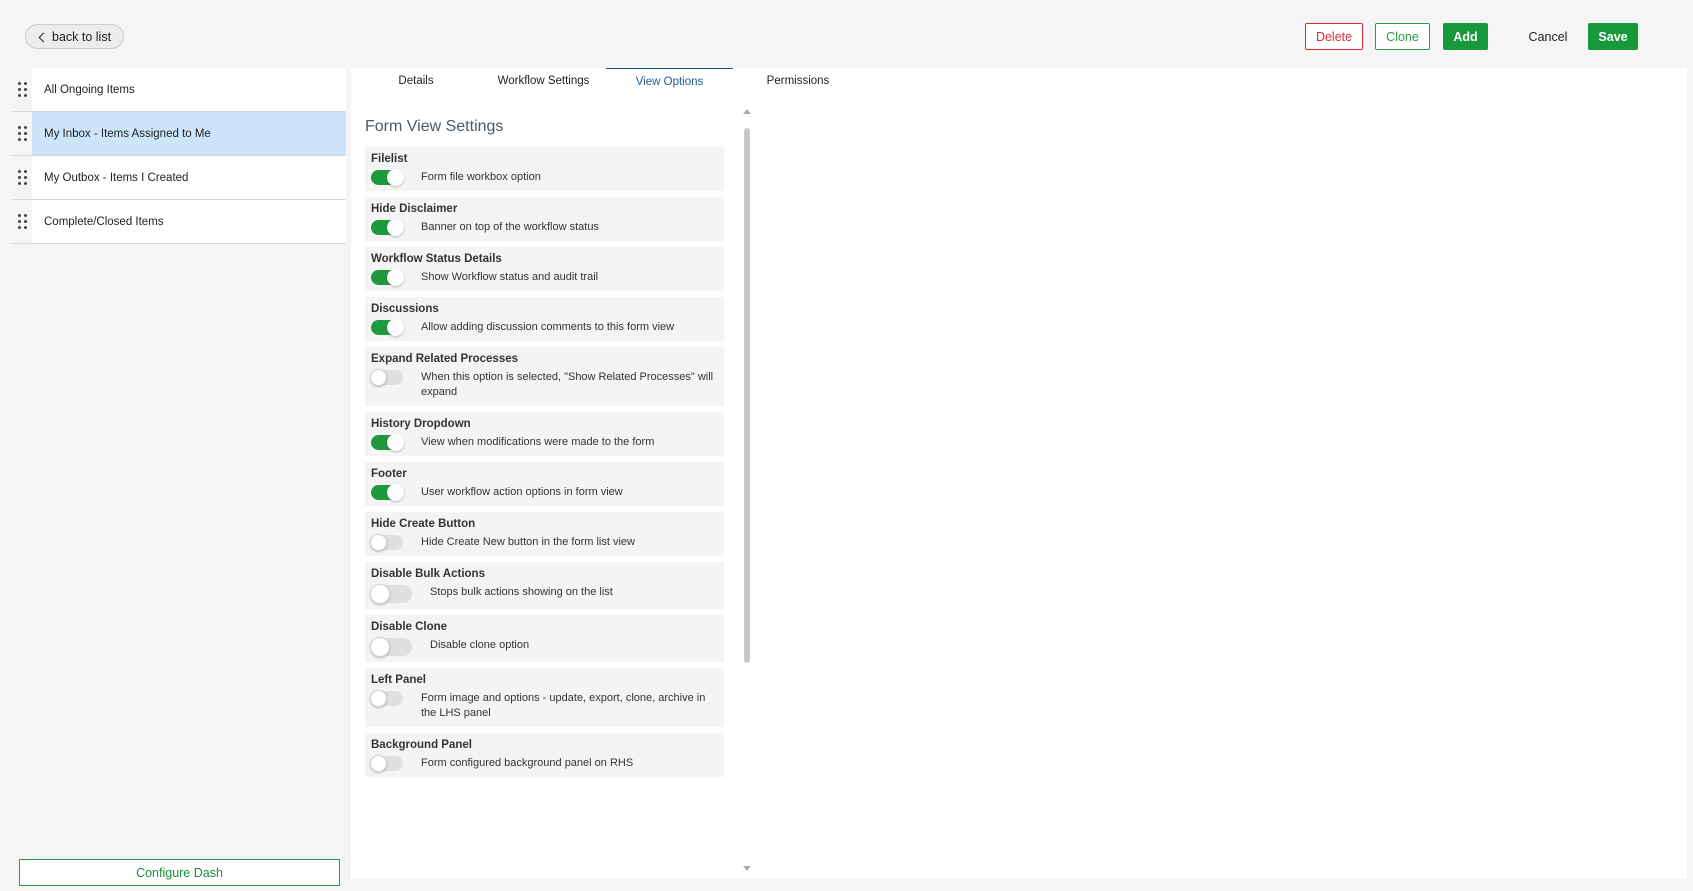 Image resolution: width=1693 pixels, height=891 pixels. Describe the element at coordinates (82, 36) in the screenshot. I see `back-to-list-label: back to list` at that location.